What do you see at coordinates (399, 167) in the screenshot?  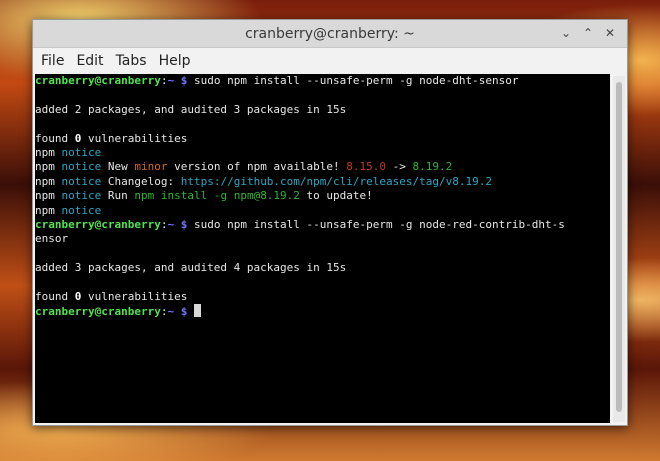 I see `output-text: ->` at bounding box center [399, 167].